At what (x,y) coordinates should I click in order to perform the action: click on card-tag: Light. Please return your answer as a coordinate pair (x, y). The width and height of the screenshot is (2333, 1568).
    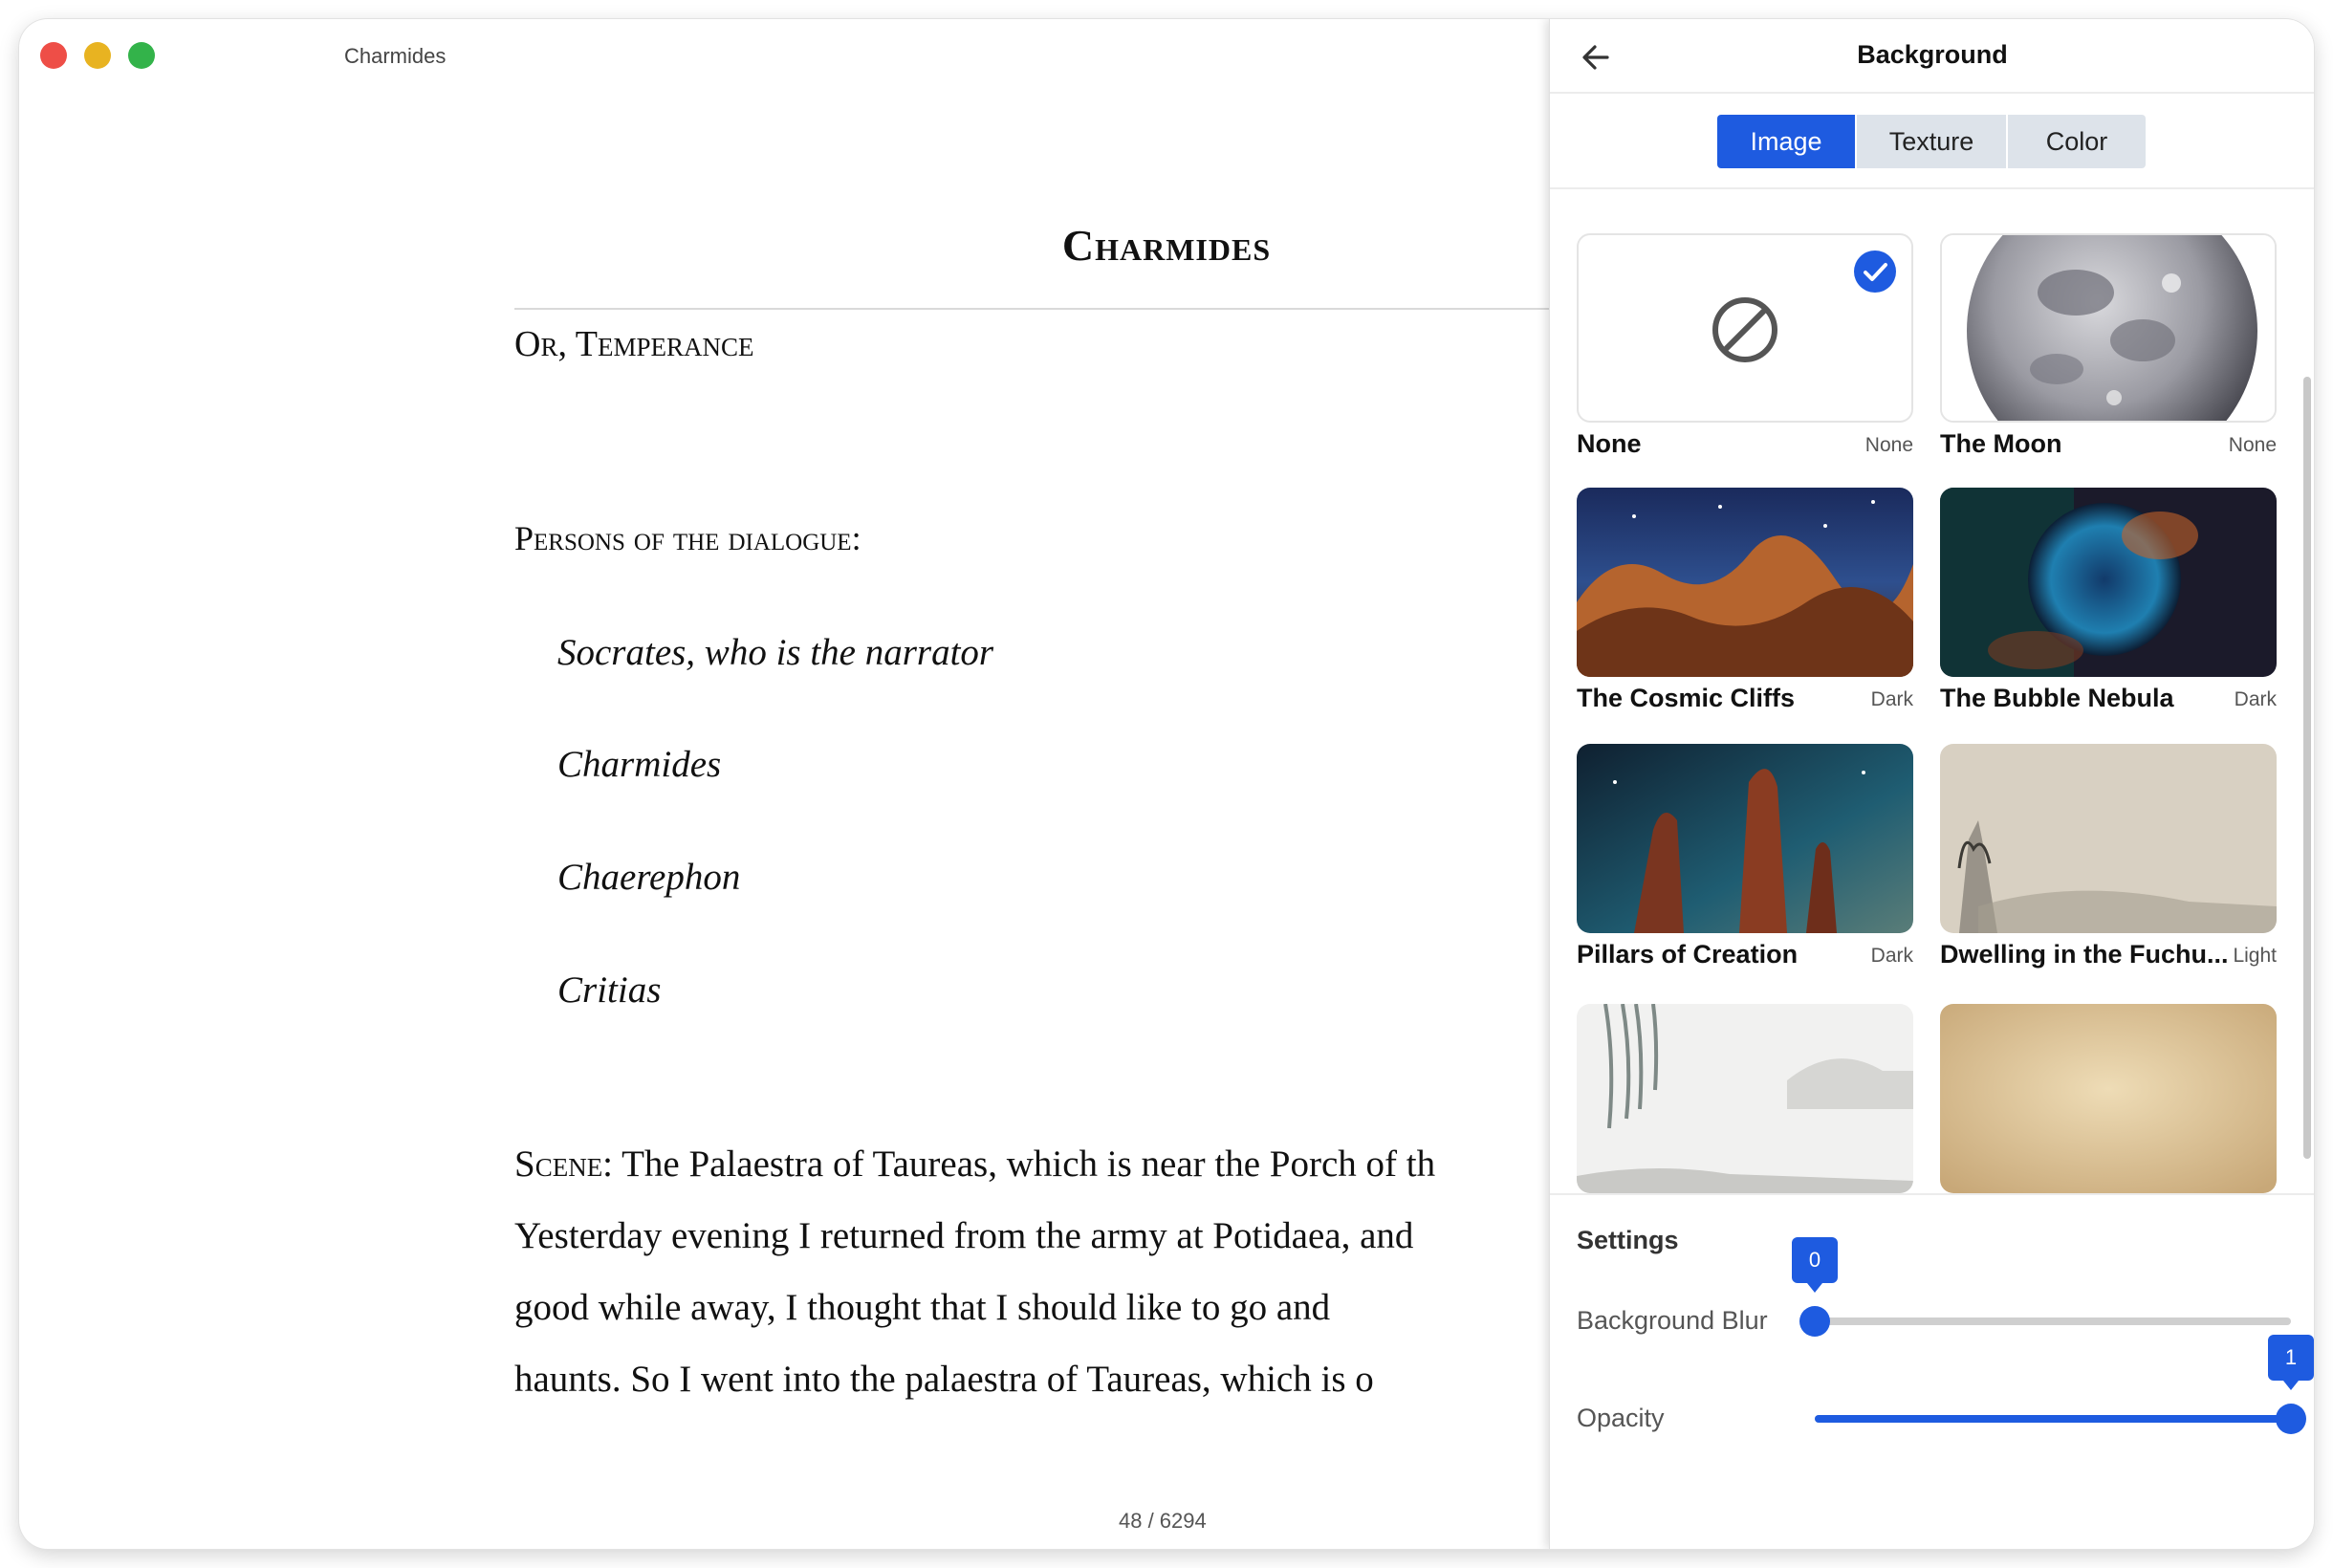
    Looking at the image, I should click on (2255, 956).